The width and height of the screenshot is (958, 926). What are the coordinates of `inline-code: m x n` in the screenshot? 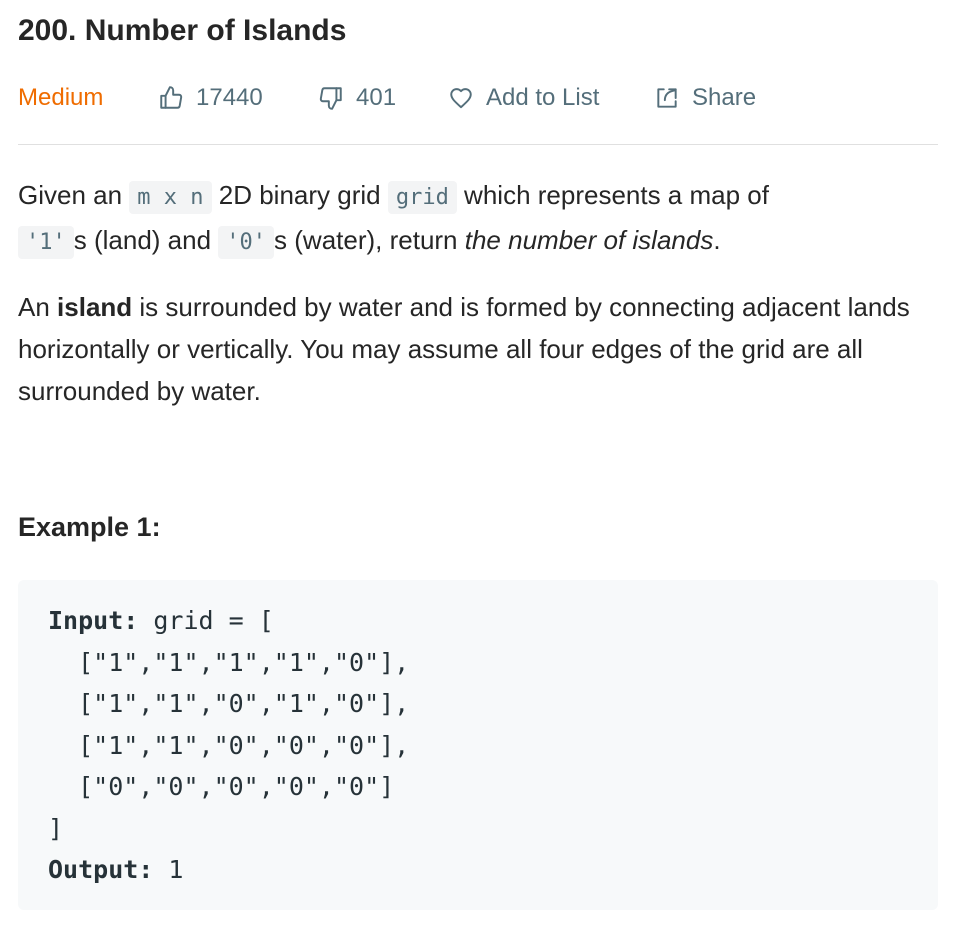 It's located at (170, 197).